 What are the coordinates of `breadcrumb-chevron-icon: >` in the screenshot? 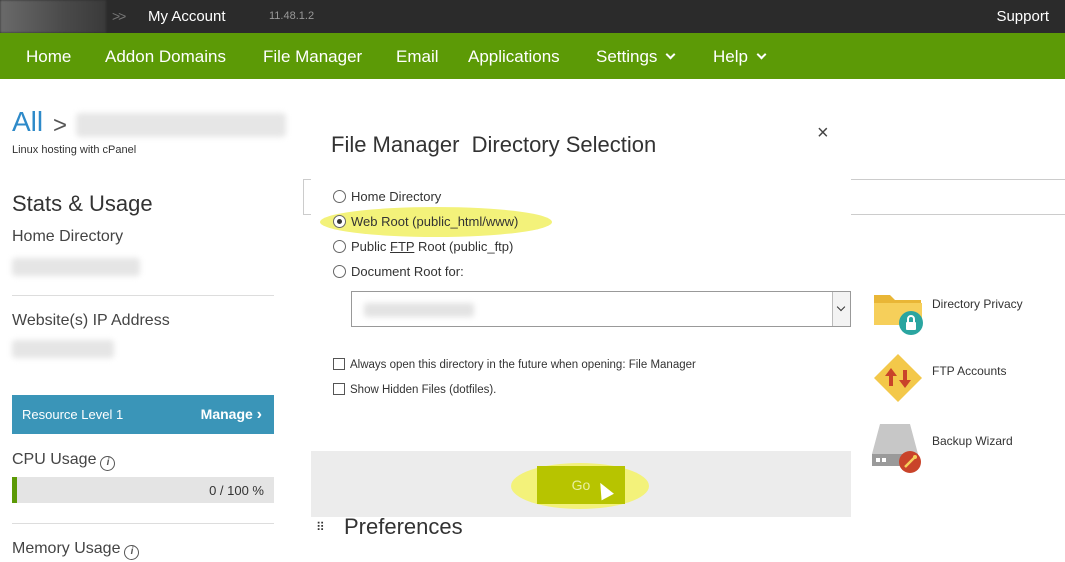 It's located at (60, 125).